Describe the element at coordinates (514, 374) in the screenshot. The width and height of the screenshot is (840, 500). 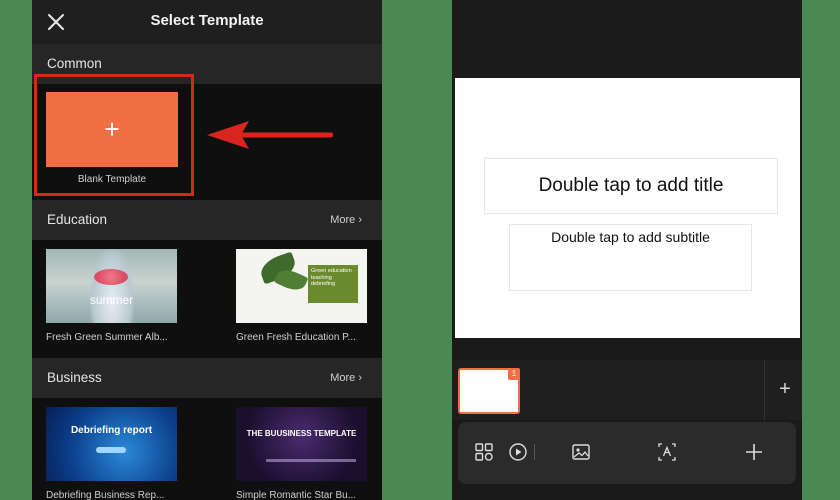
I see `slide-number-badge: 1` at that location.